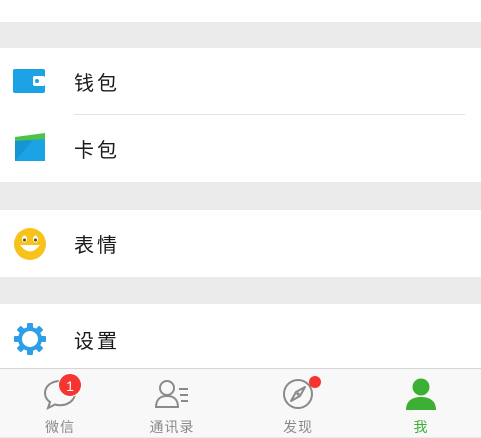  What do you see at coordinates (315, 382) in the screenshot?
I see `new-dot-badge` at bounding box center [315, 382].